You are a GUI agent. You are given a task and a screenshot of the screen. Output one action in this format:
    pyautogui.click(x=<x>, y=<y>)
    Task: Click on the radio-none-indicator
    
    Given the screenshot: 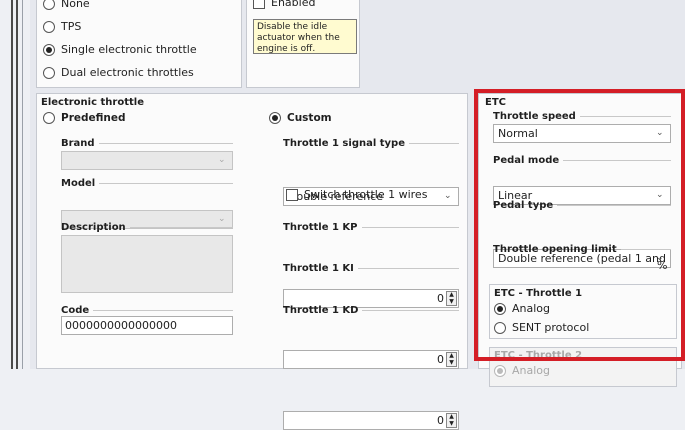 What is the action you would take?
    pyautogui.click(x=49, y=5)
    